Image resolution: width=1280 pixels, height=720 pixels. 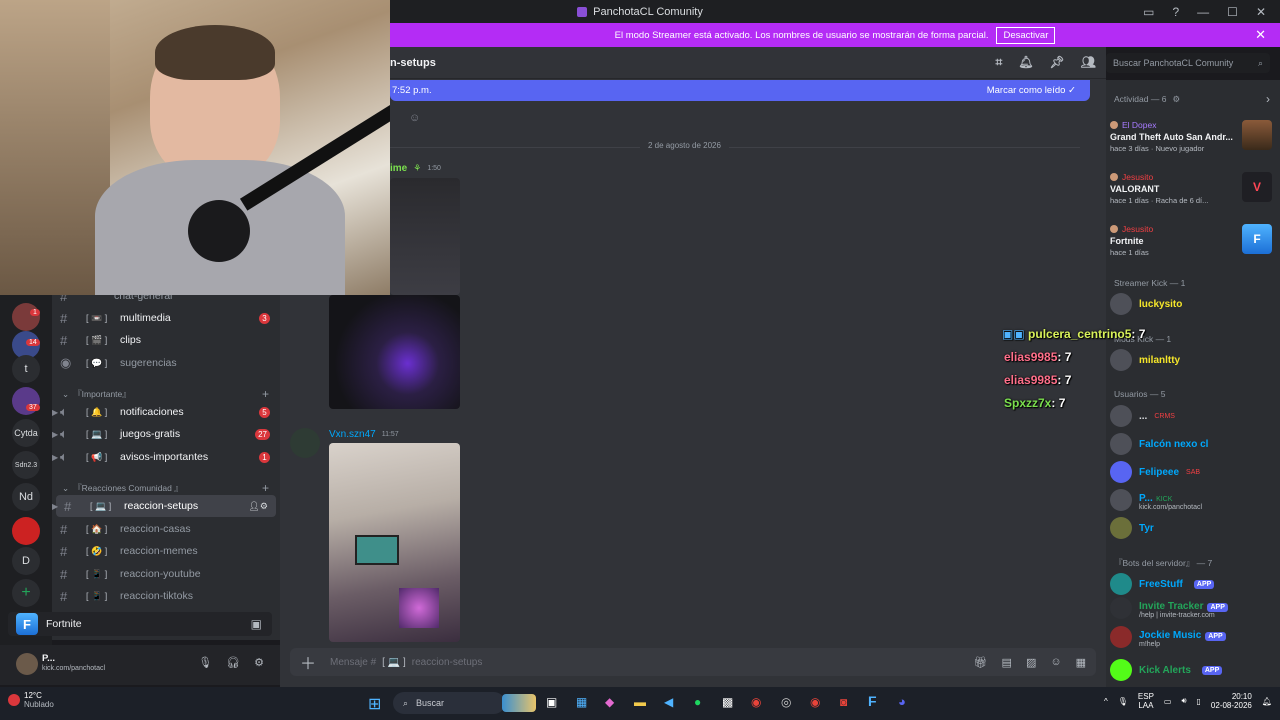 I want to click on app-icon: ▩, so click(x=727, y=702).